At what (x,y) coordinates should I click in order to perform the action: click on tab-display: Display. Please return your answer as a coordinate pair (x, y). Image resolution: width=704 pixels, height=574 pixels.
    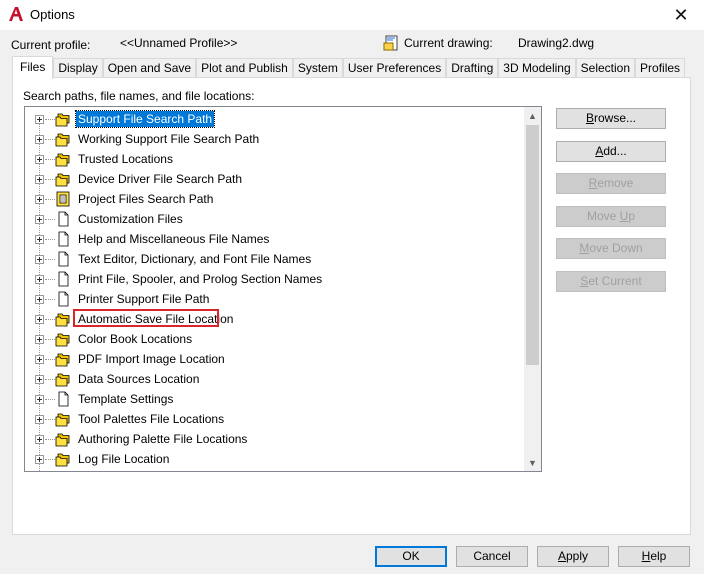
    Looking at the image, I should click on (78, 68).